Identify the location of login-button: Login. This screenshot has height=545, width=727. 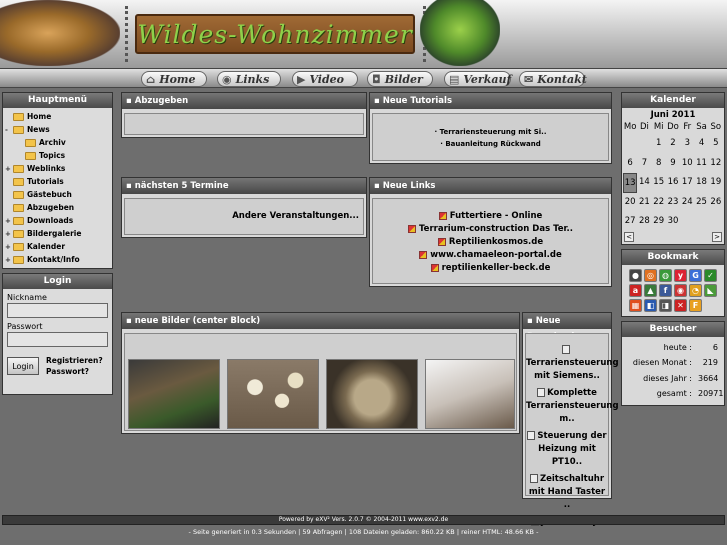
(23, 366).